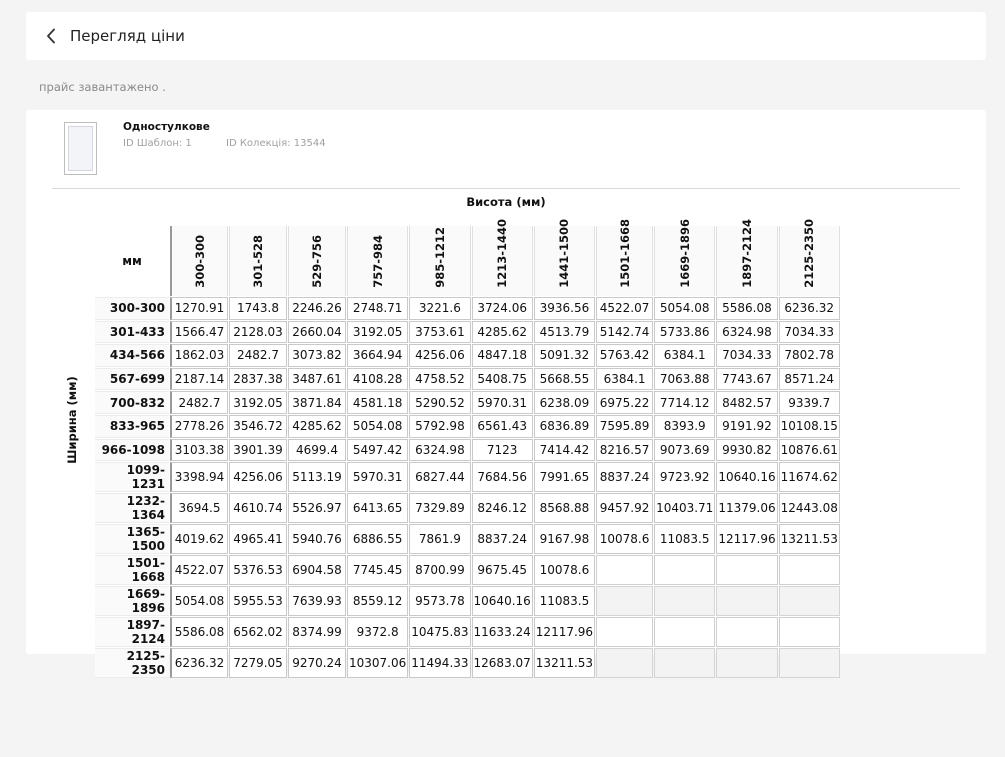 The width and height of the screenshot is (1005, 757). I want to click on price-cell: 3724.06, so click(502, 308).